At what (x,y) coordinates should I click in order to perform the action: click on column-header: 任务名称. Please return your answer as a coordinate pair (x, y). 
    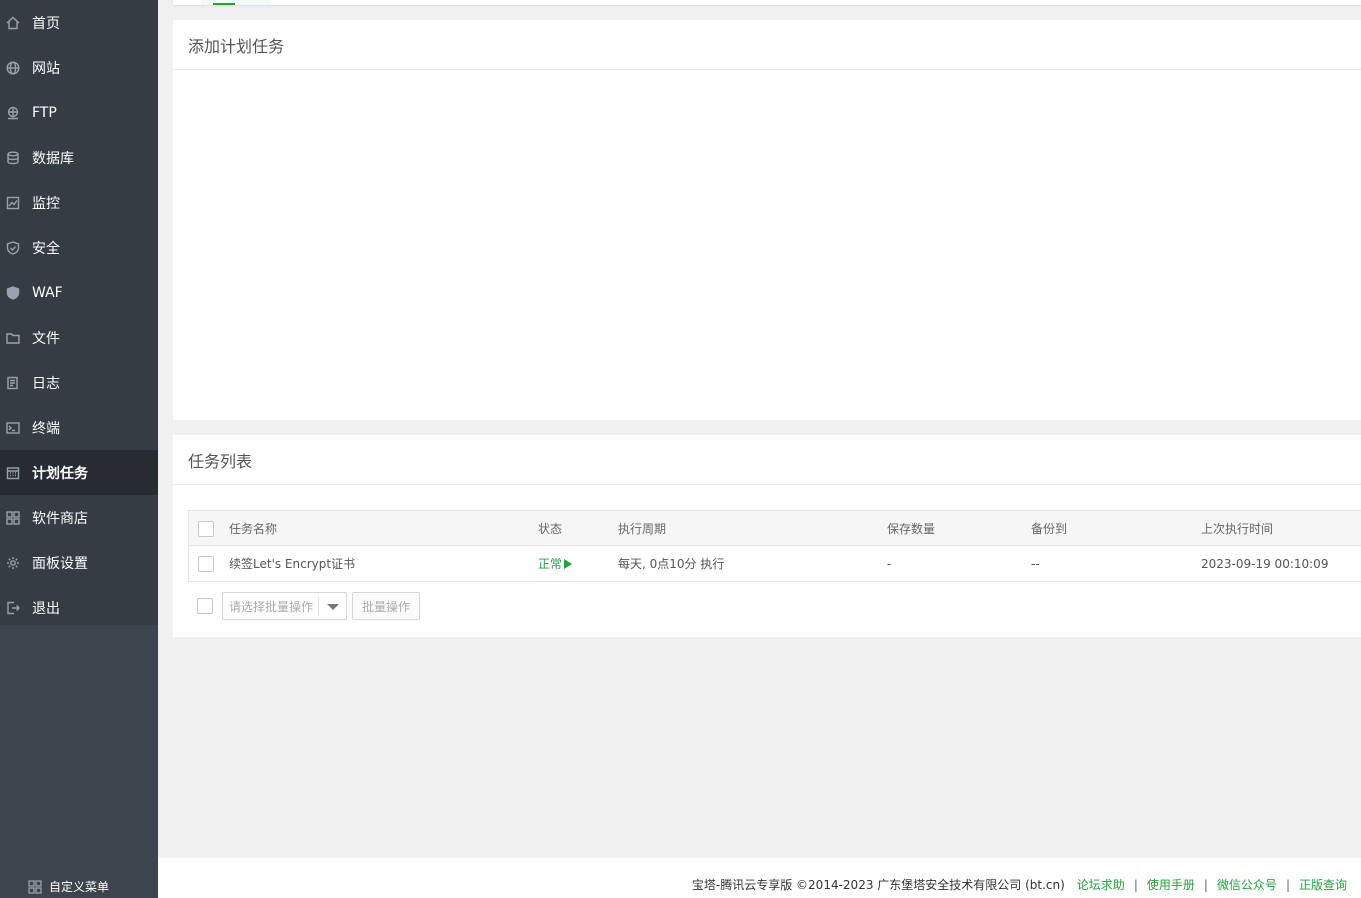
    Looking at the image, I should click on (253, 529).